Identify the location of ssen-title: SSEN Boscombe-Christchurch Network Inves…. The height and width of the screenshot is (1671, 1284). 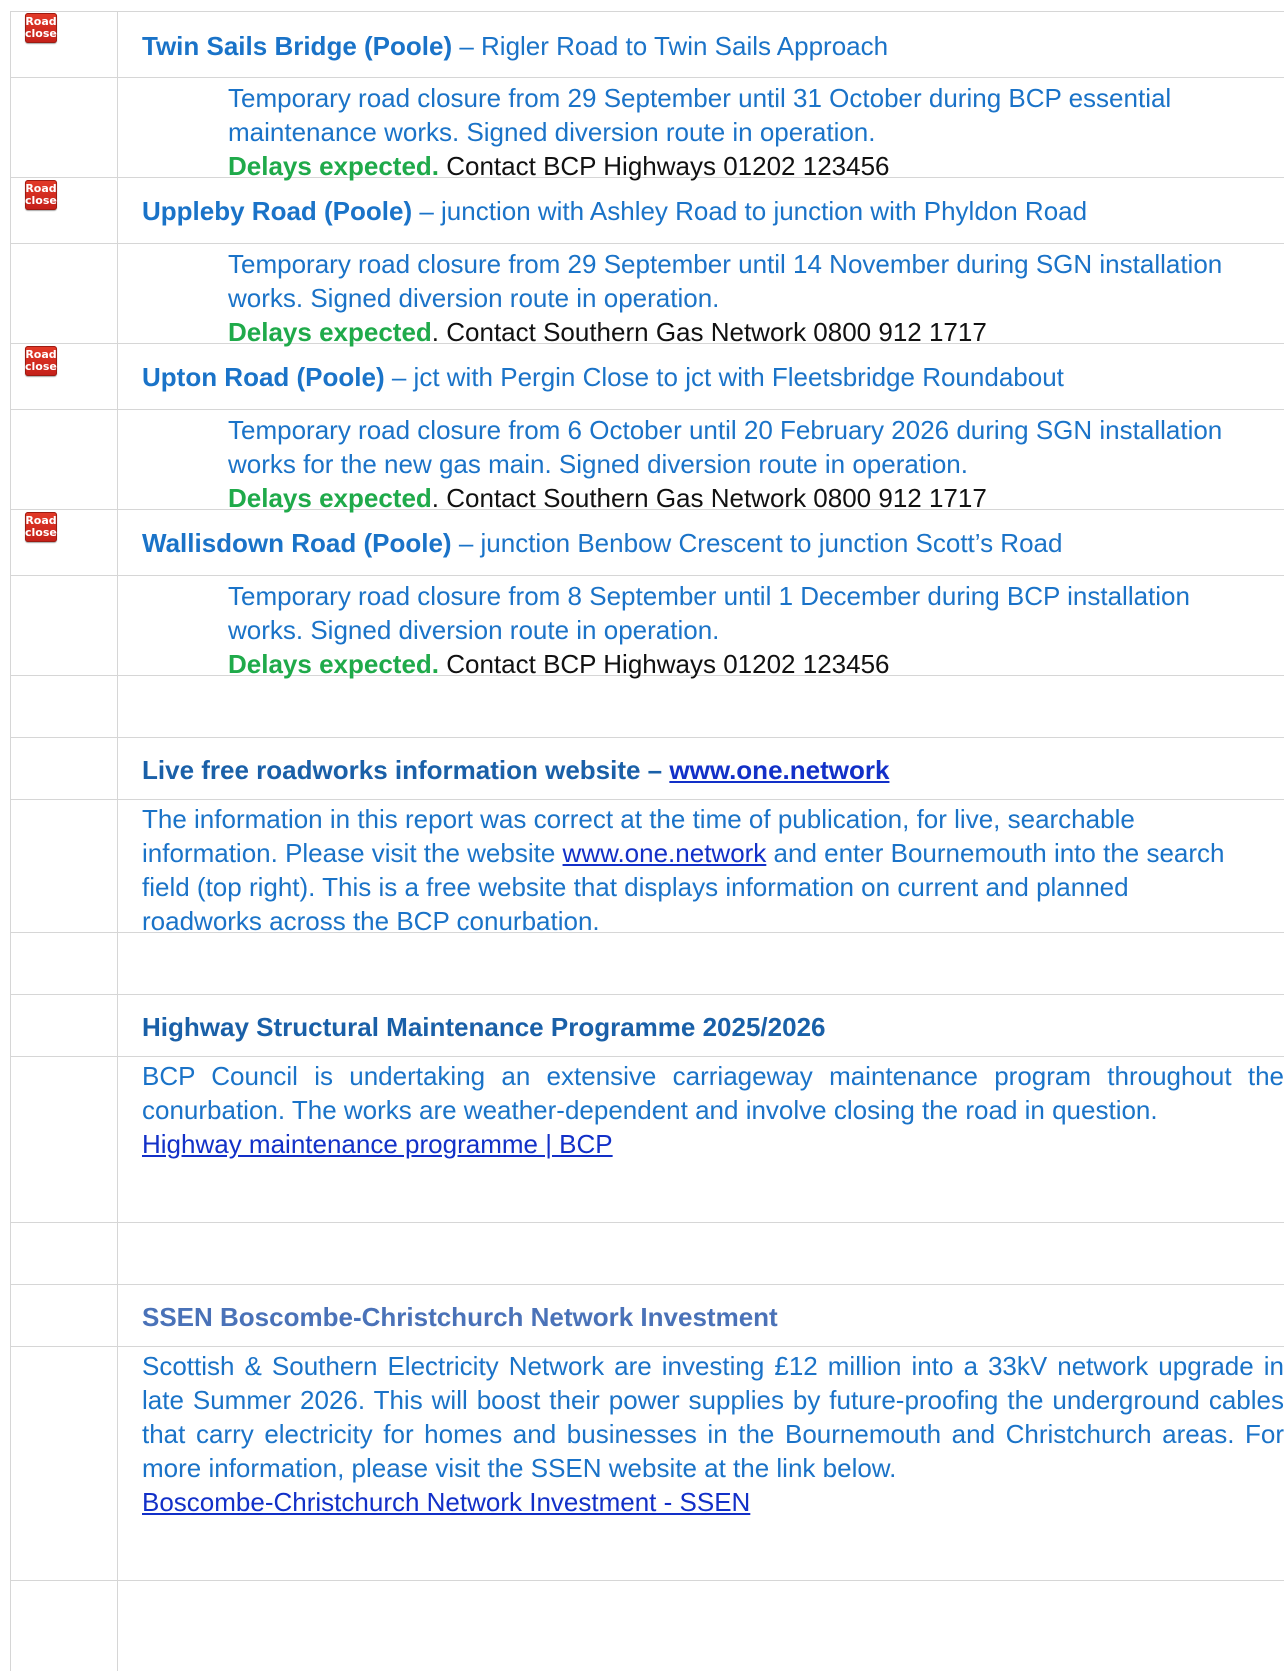
(460, 1317).